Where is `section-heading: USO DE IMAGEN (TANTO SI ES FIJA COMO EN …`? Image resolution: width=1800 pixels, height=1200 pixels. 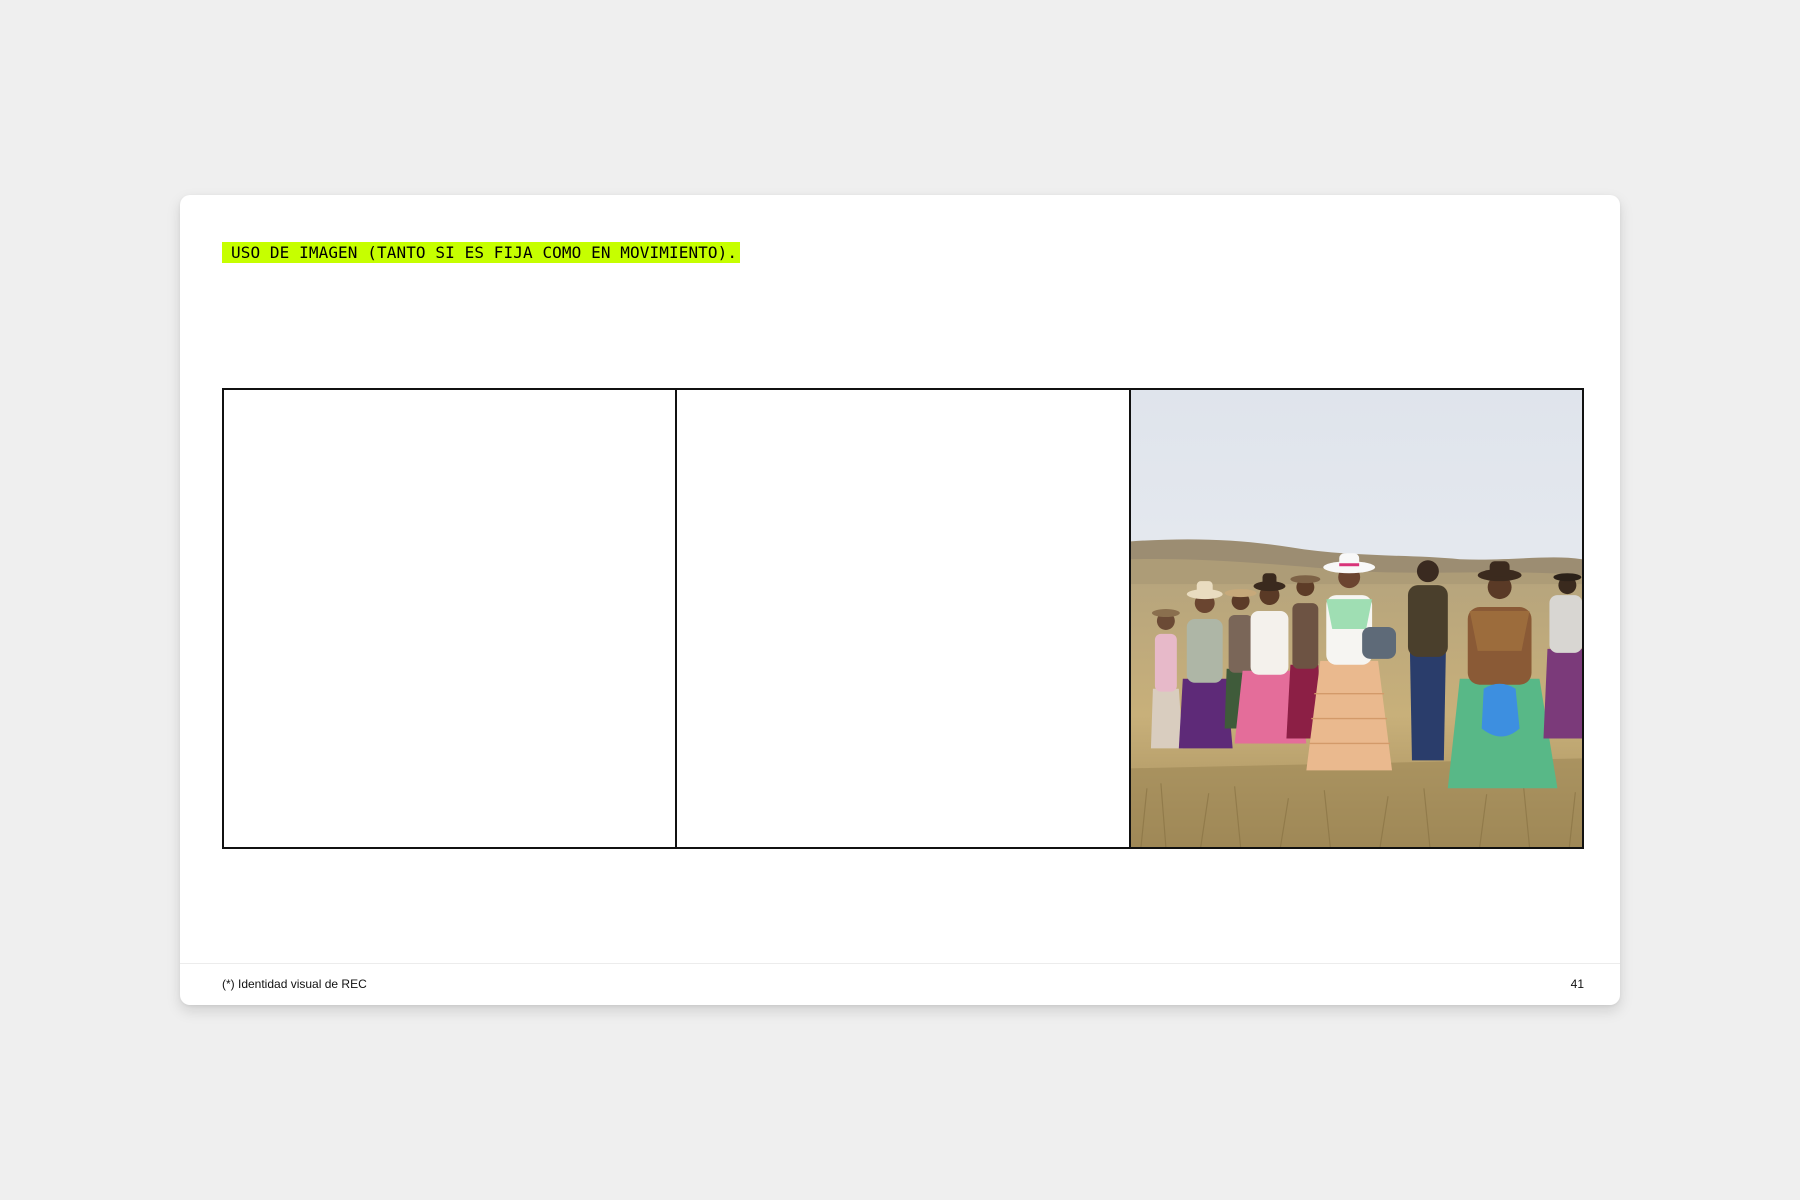
section-heading: USO DE IMAGEN (TANTO SI ES FIJA COMO EN … is located at coordinates (481, 252).